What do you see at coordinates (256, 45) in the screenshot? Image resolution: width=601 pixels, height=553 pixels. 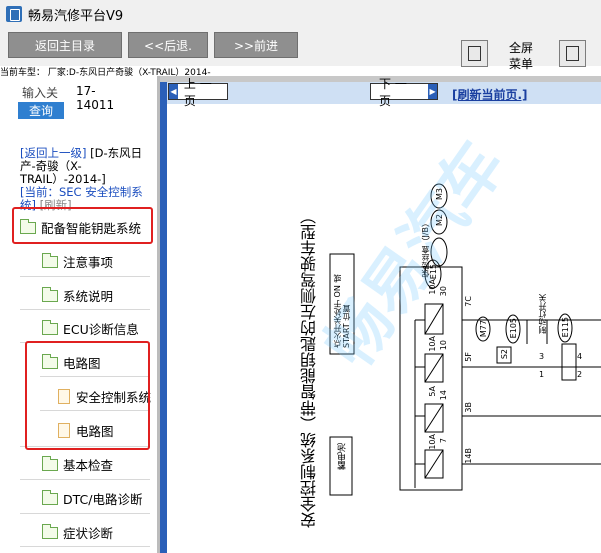 I see `forward-button: >>前进` at bounding box center [256, 45].